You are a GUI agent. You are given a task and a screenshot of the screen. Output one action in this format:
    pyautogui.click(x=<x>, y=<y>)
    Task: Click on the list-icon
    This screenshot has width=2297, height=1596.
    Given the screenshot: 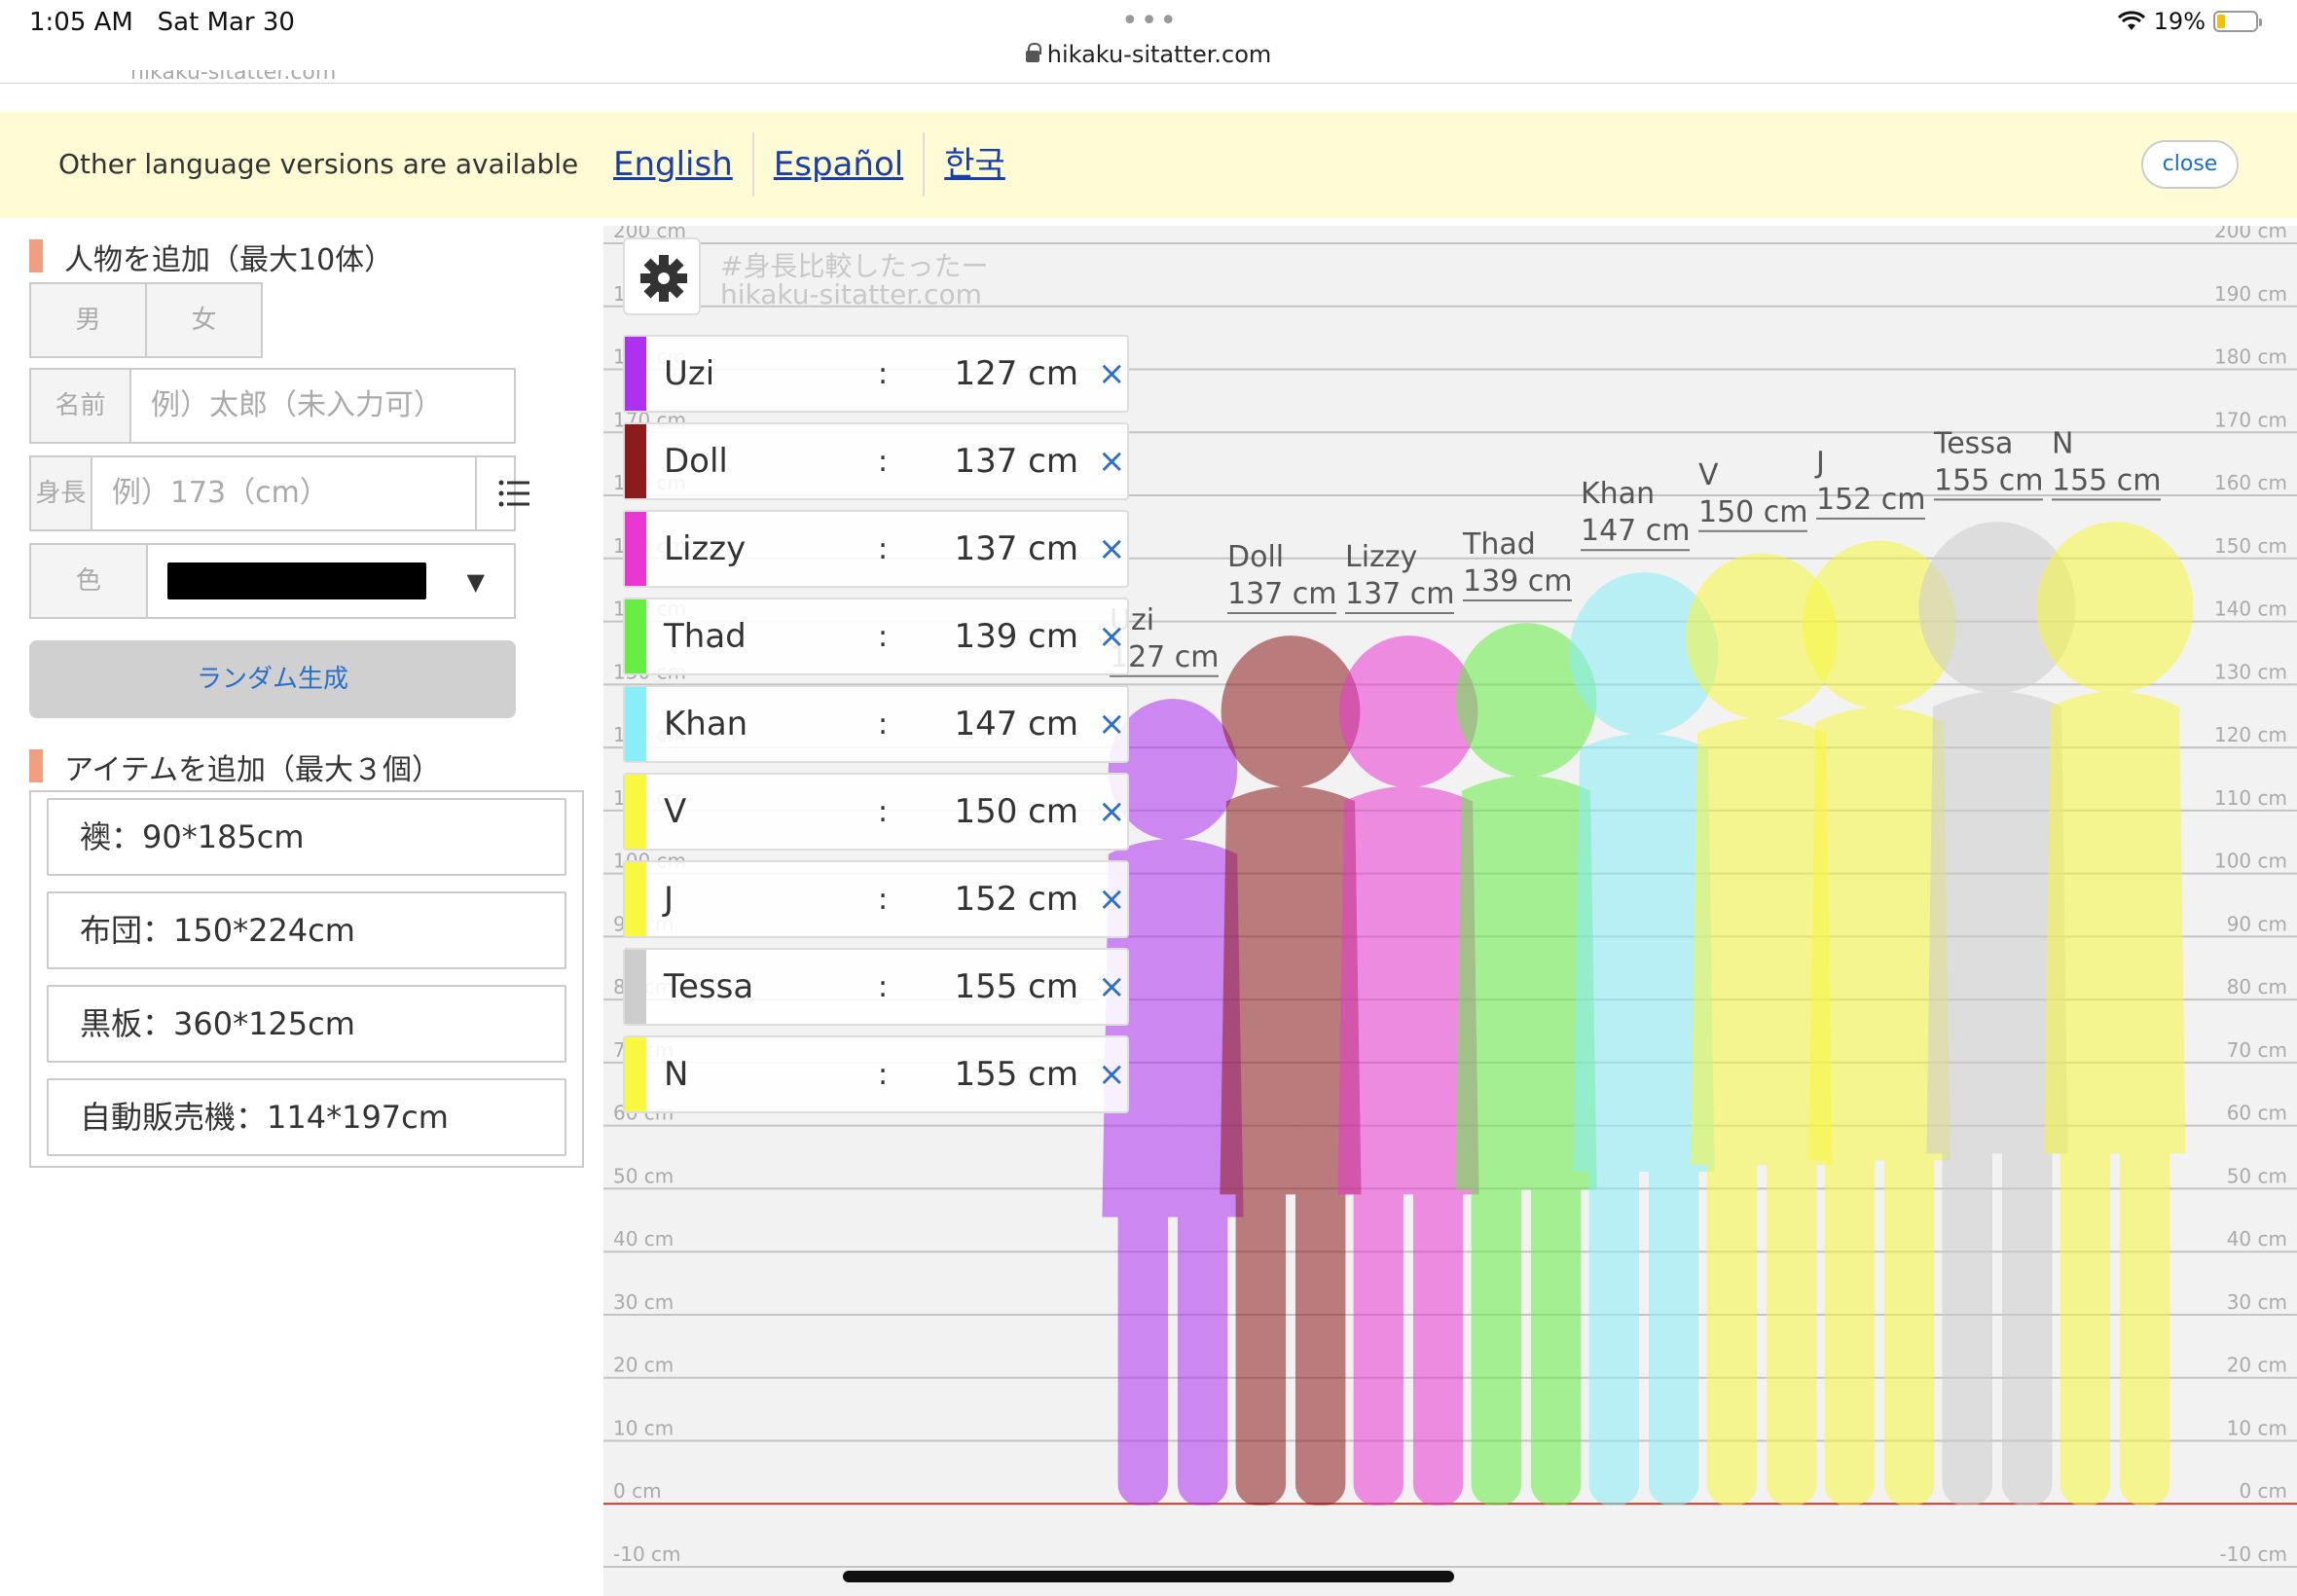 What is the action you would take?
    pyautogui.click(x=513, y=493)
    